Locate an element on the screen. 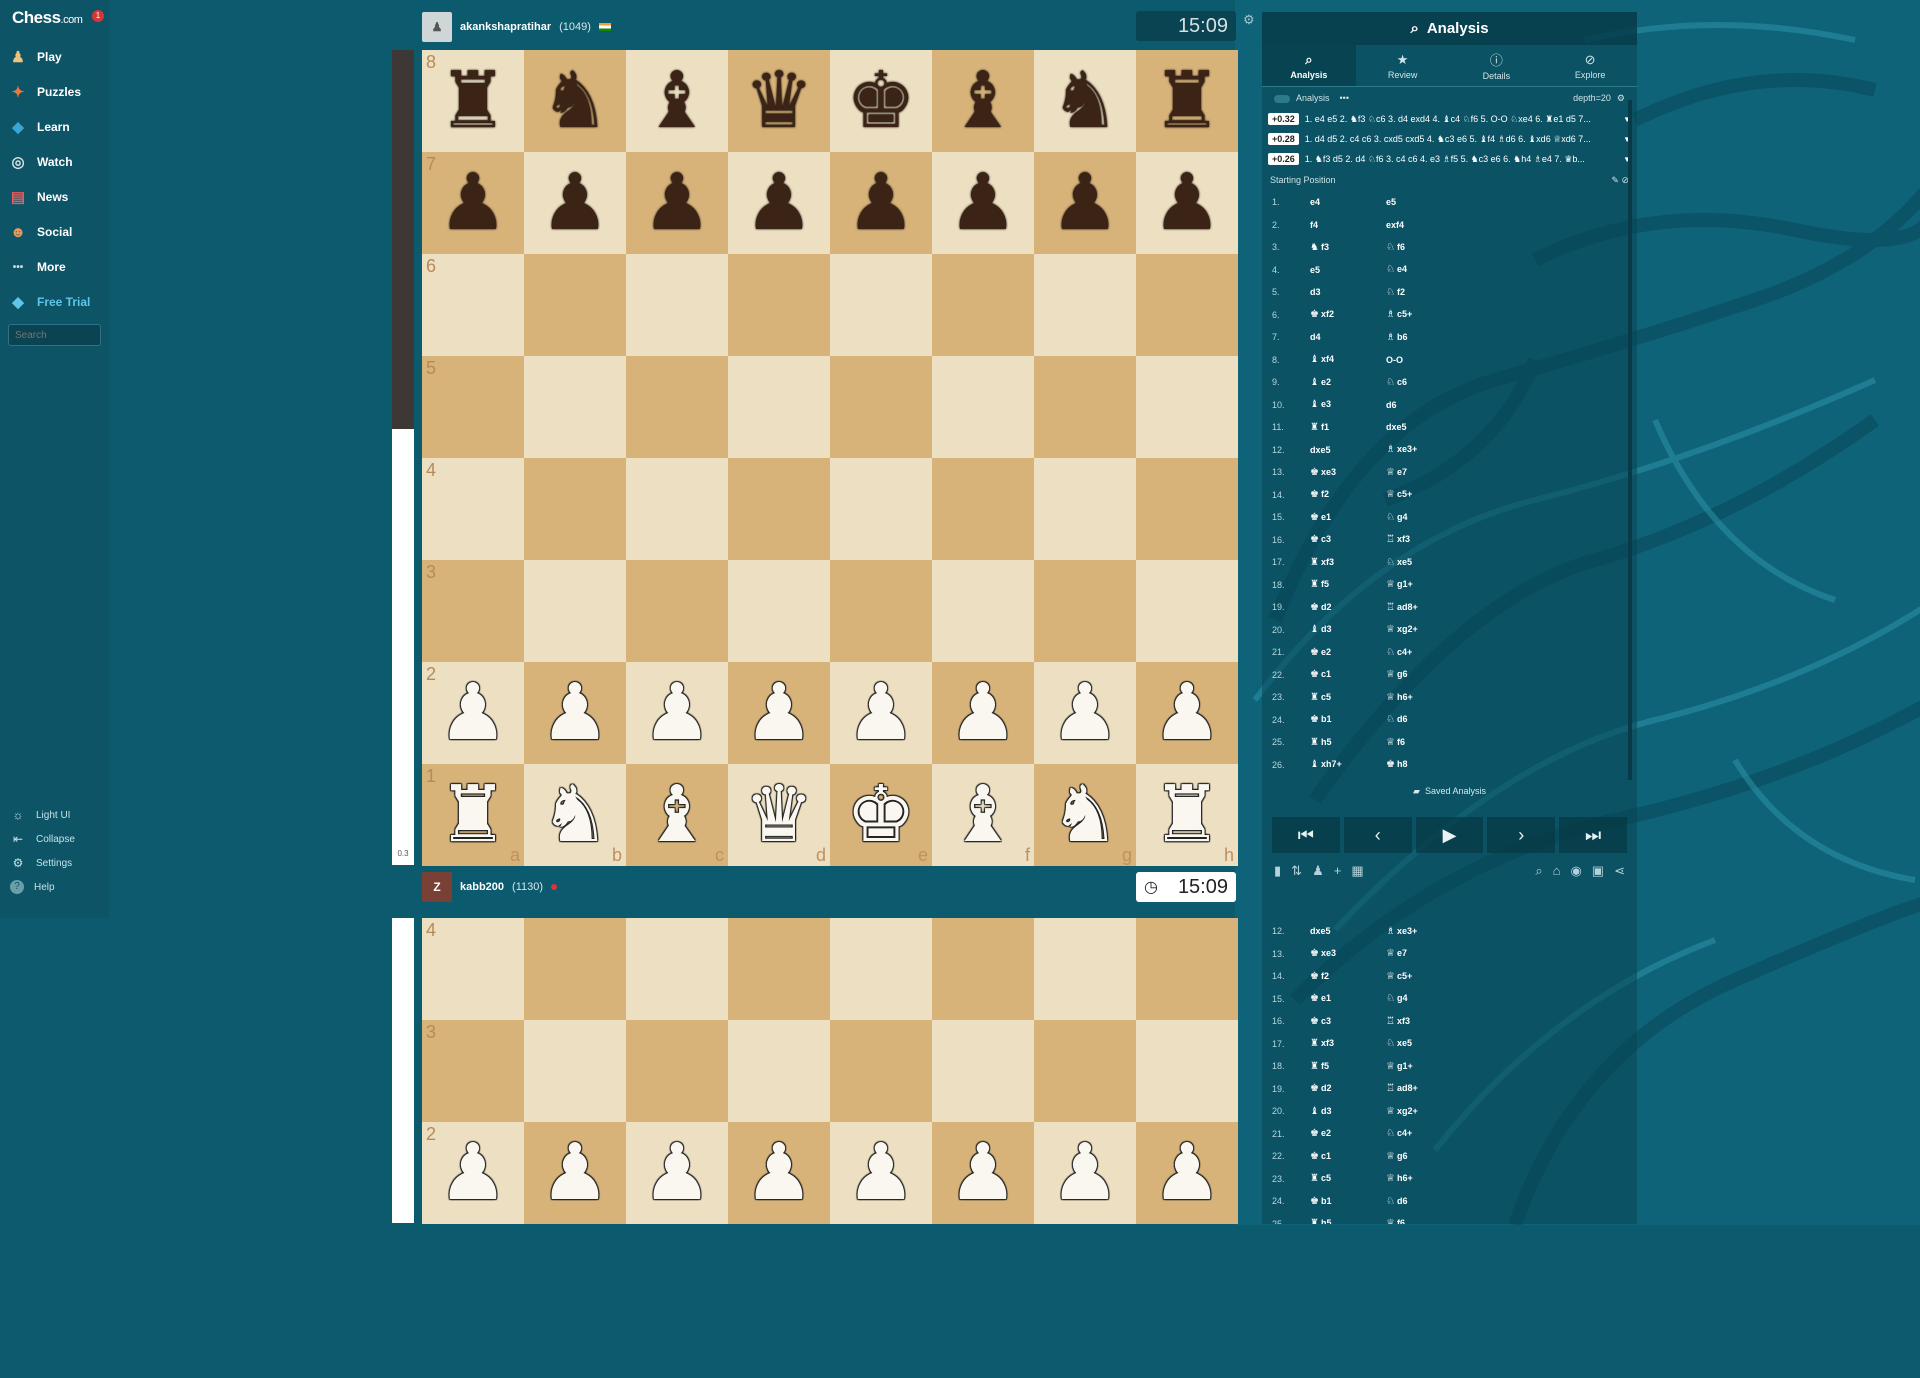 The height and width of the screenshot is (1378, 1920). board-square: 7 ♟ is located at coordinates (473, 203).